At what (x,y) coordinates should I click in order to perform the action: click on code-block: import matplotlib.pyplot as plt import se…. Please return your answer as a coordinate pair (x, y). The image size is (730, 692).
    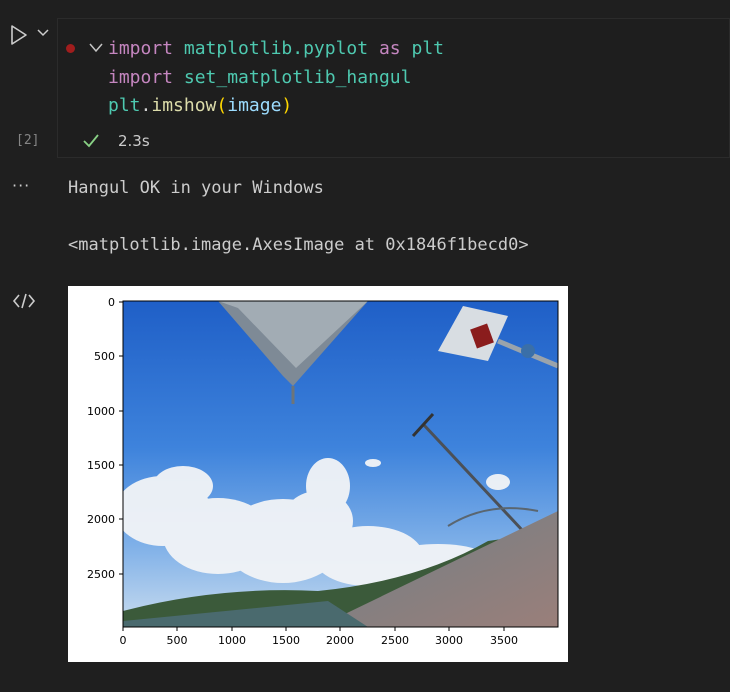
    Looking at the image, I should click on (276, 78).